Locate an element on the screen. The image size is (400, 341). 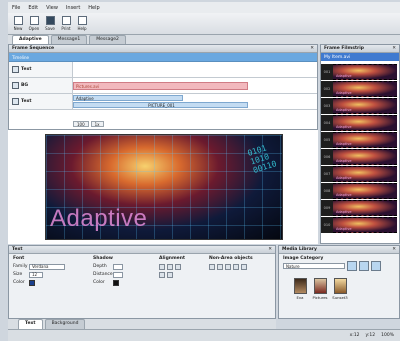
print-button: Print is located at coordinates (66, 24).